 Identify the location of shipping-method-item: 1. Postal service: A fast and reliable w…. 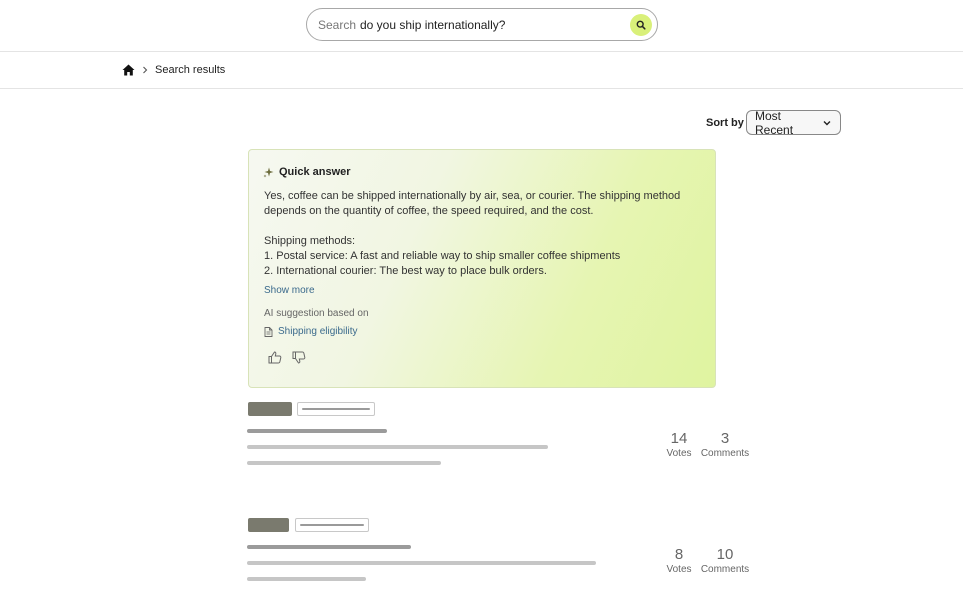
(442, 256).